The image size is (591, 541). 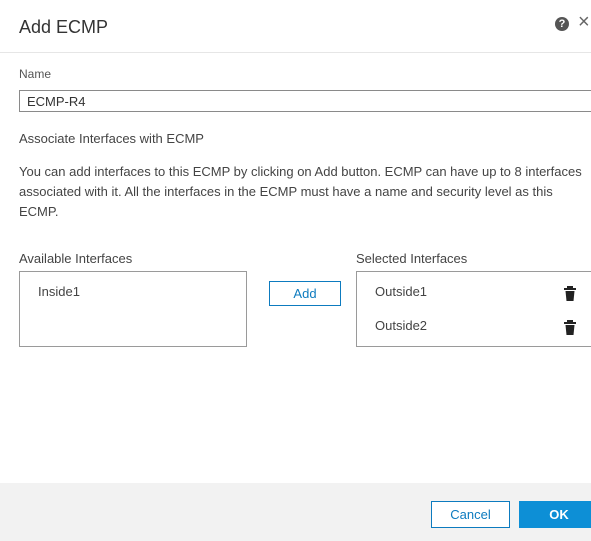 I want to click on ok-button: OK, so click(x=555, y=514).